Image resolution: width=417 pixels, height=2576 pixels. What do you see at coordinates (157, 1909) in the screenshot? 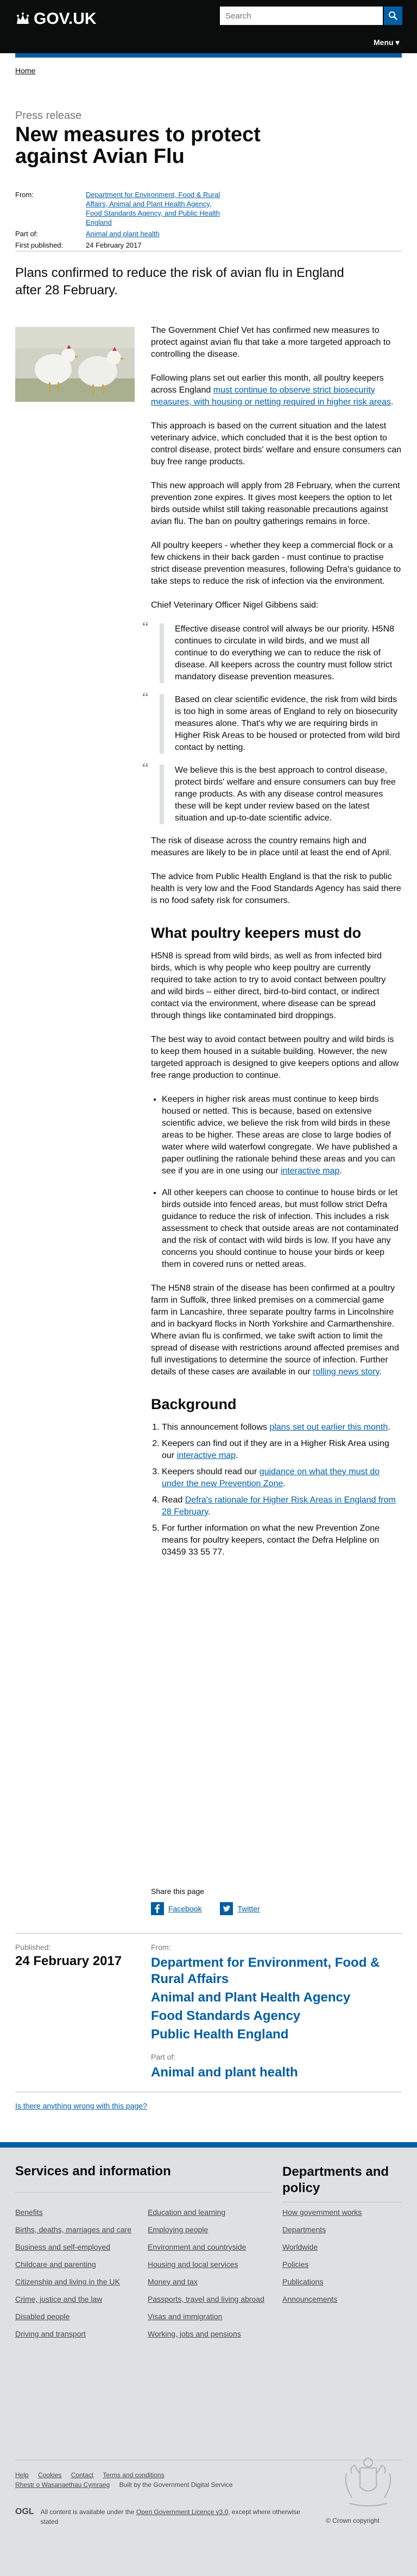
I see `facebook-icon` at bounding box center [157, 1909].